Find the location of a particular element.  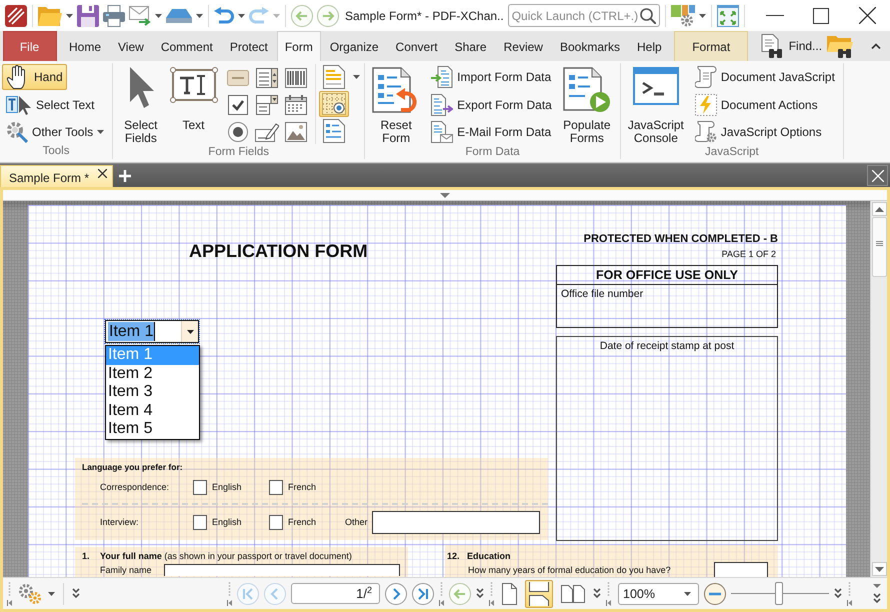

button-field-icon is located at coordinates (237, 78).